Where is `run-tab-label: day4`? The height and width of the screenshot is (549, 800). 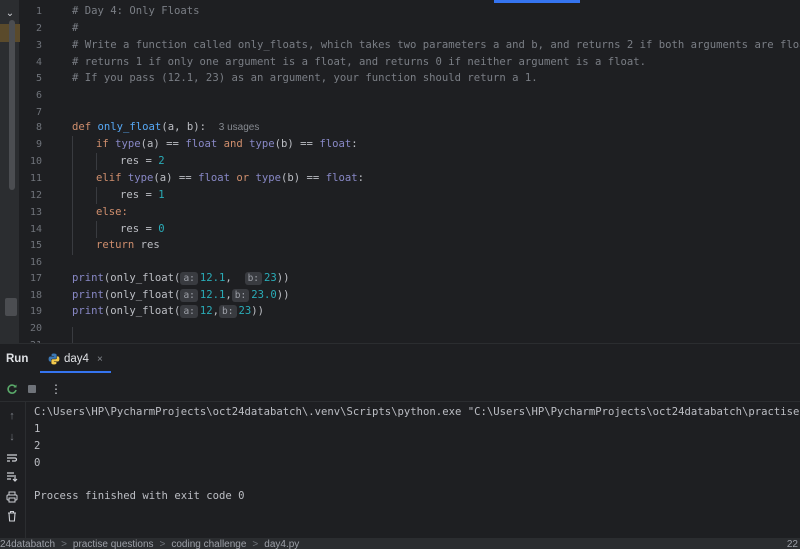 run-tab-label: day4 is located at coordinates (76, 359).